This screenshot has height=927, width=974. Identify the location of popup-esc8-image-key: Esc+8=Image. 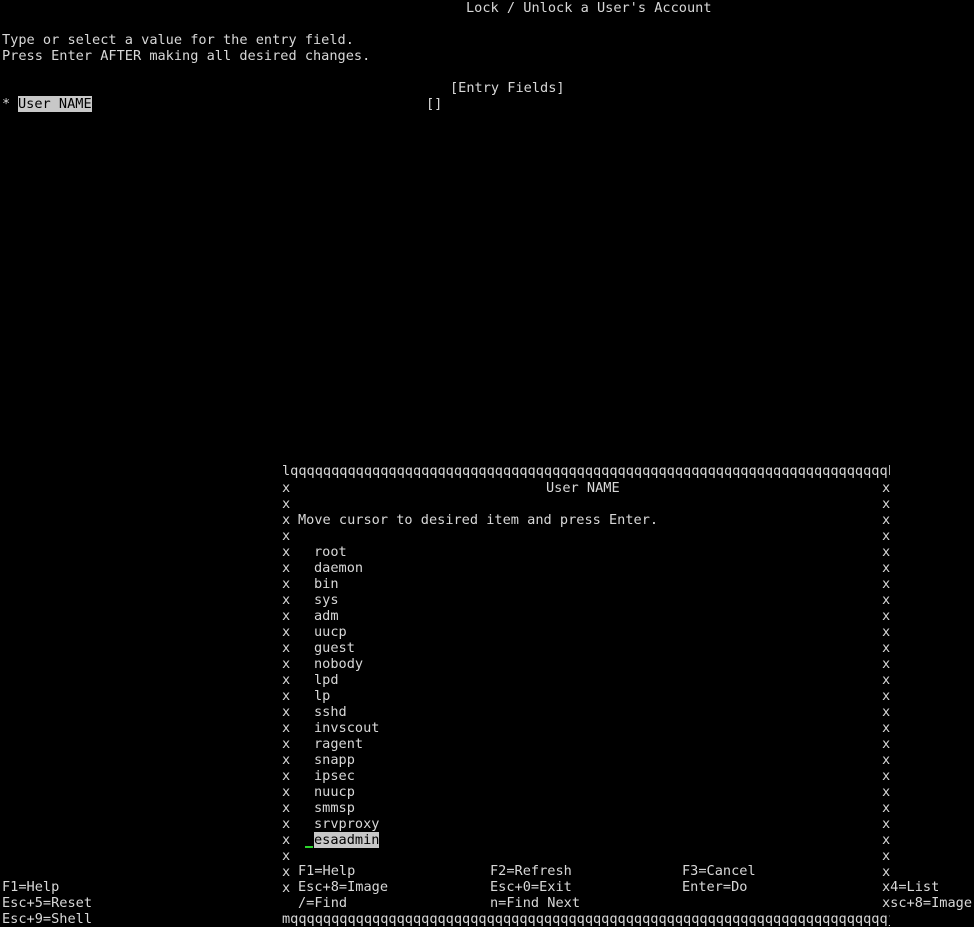
(343, 887).